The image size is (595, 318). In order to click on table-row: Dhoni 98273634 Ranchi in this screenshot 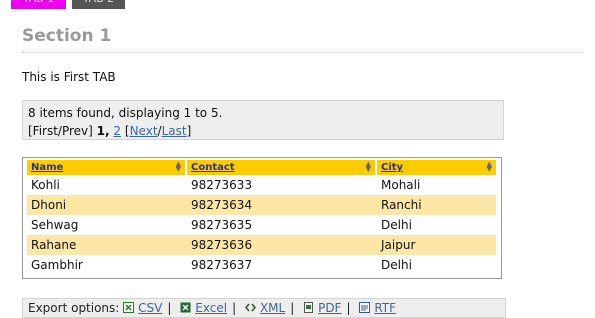, I will do `click(261, 205)`.